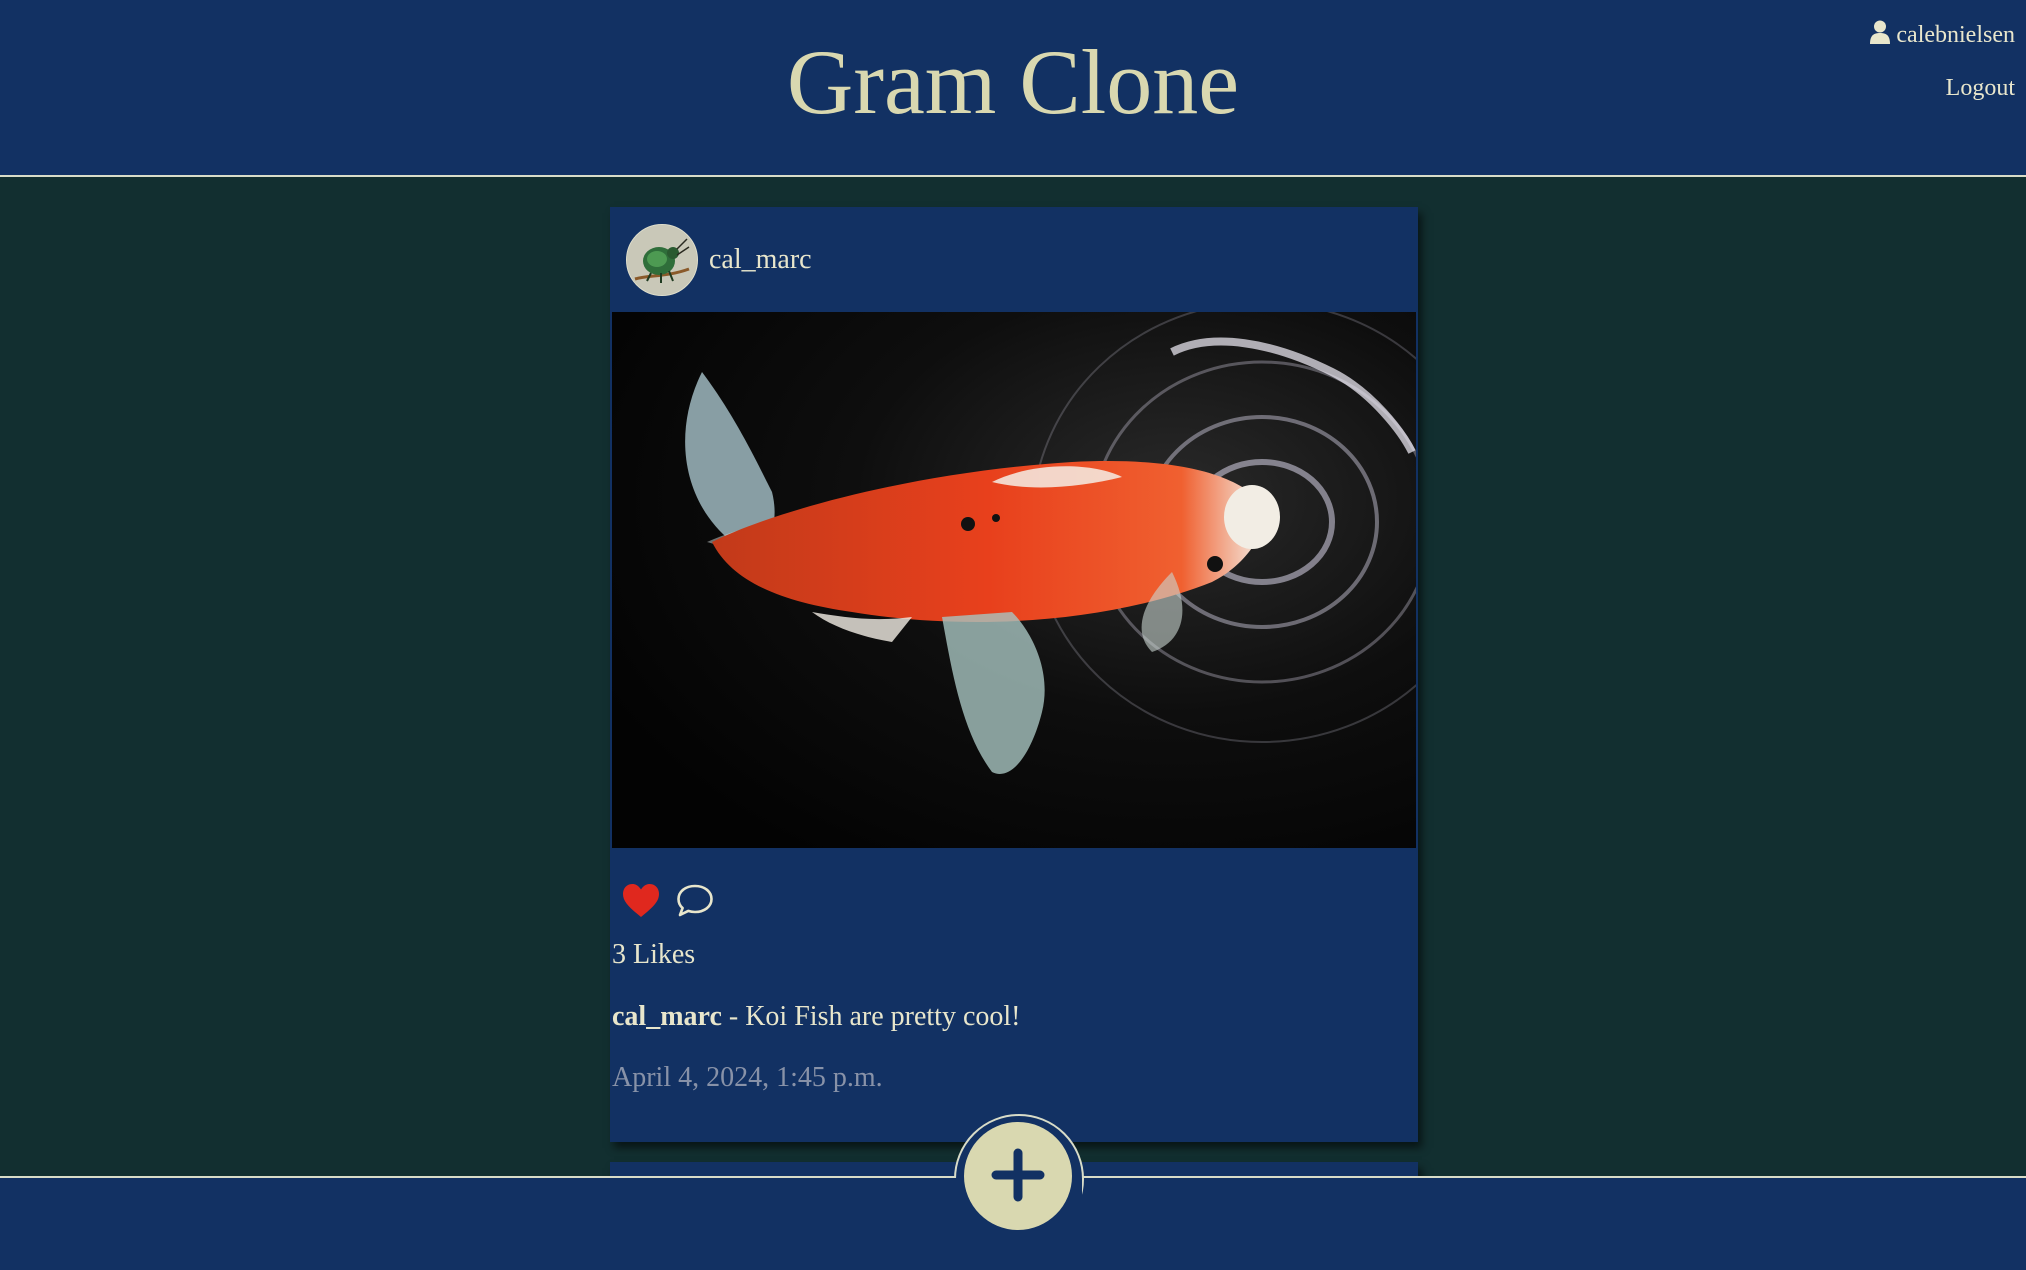 Image resolution: width=2026 pixels, height=1270 pixels. I want to click on post-header: cal_marc, so click(719, 260).